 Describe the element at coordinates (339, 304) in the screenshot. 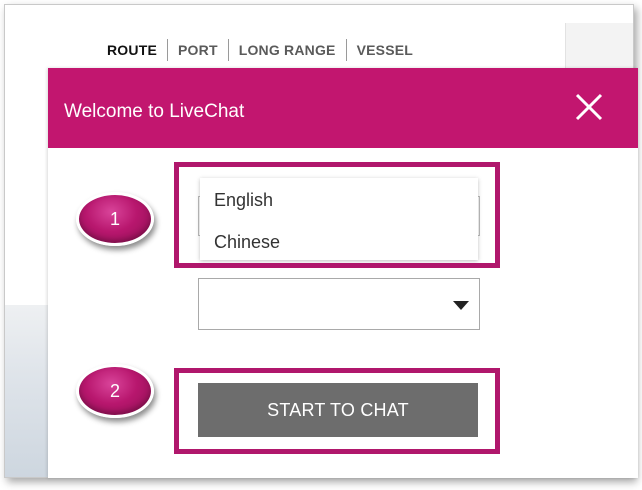

I see `second-select` at that location.